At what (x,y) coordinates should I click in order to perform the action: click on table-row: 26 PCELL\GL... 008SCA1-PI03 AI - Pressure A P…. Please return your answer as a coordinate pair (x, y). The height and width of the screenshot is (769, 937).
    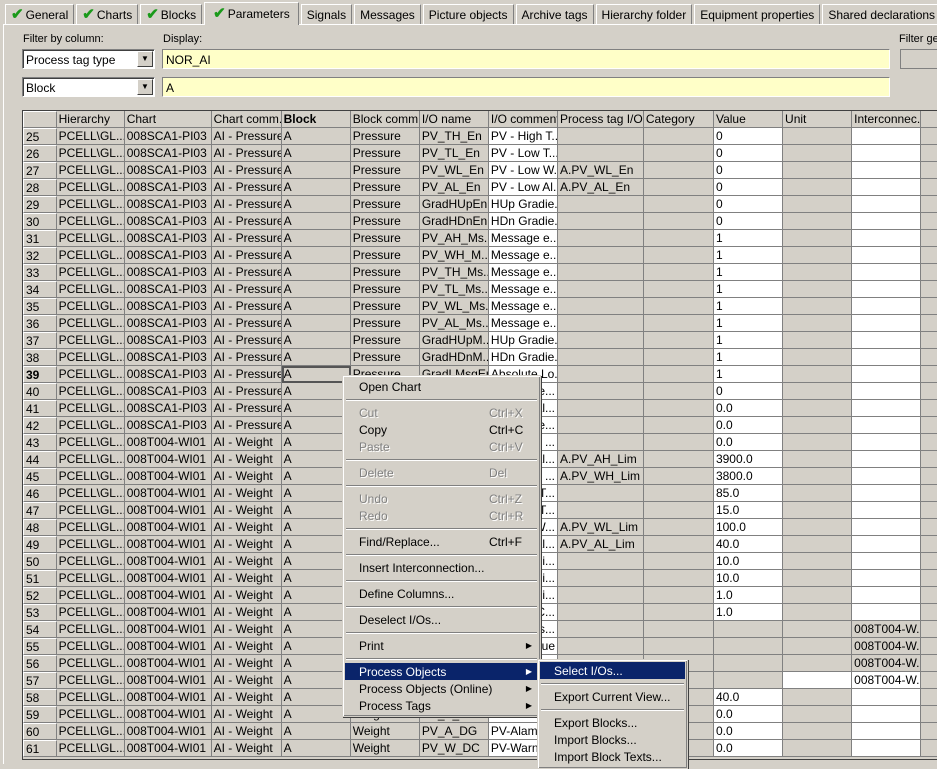
    Looking at the image, I should click on (480, 153).